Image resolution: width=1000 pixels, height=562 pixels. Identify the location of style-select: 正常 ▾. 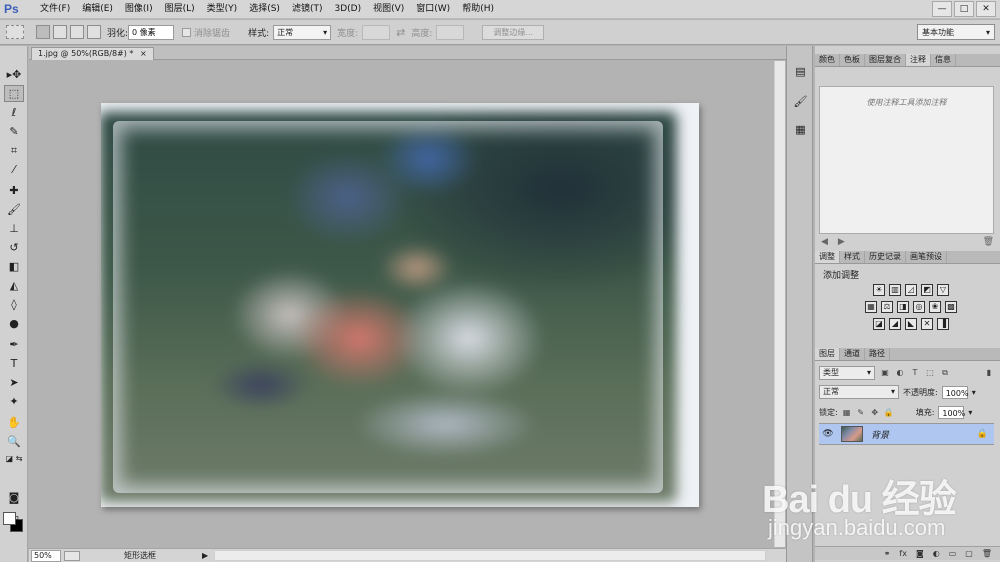
(302, 32).